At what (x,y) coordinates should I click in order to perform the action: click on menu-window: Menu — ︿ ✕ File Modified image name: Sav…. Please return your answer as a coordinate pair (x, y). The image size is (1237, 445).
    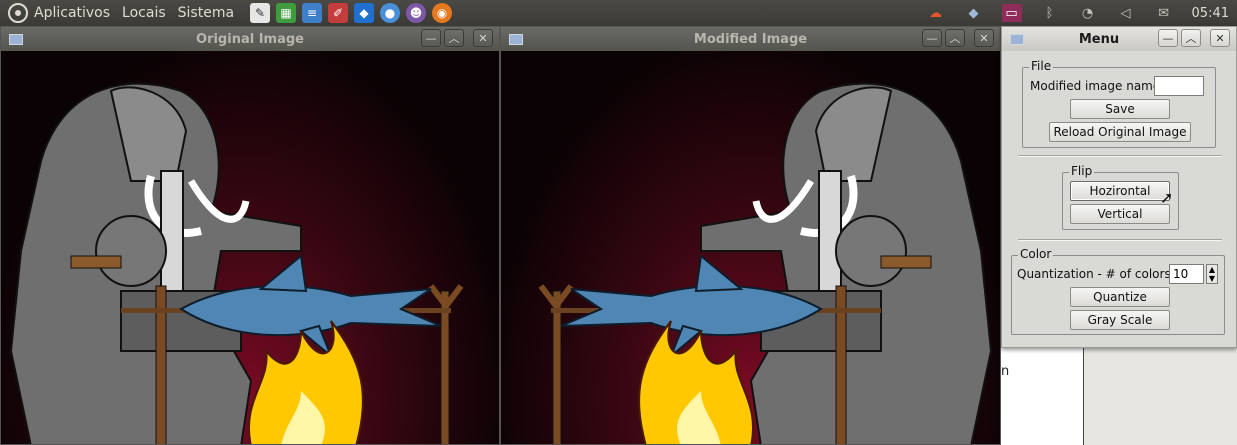
    Looking at the image, I should click on (1119, 187).